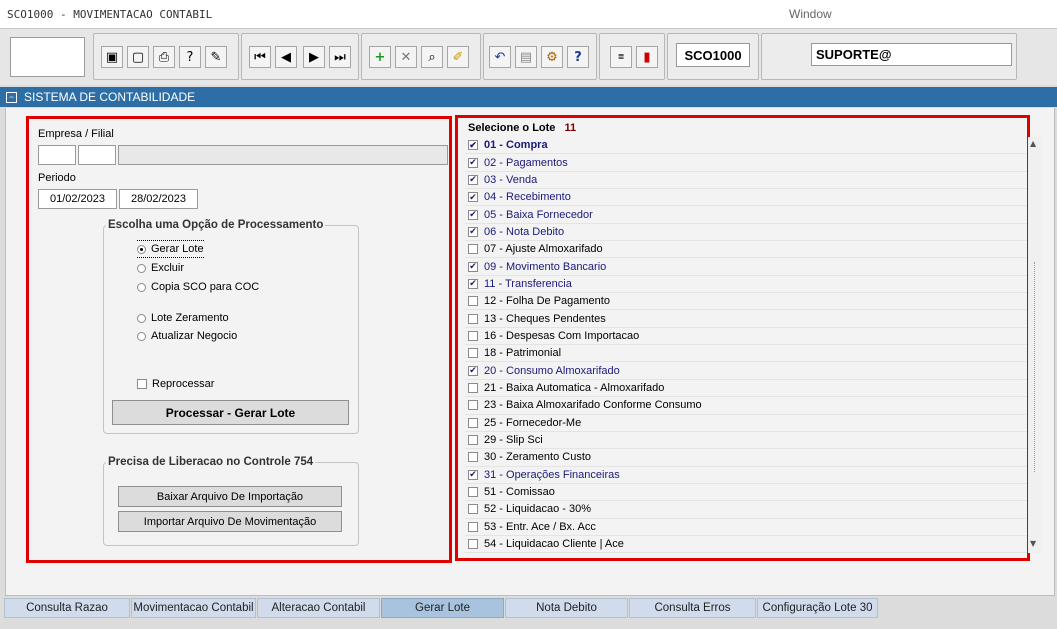 The height and width of the screenshot is (629, 1057). What do you see at coordinates (746, 510) in the screenshot?
I see `lote-item: 52 - Liquidacao - 30%` at bounding box center [746, 510].